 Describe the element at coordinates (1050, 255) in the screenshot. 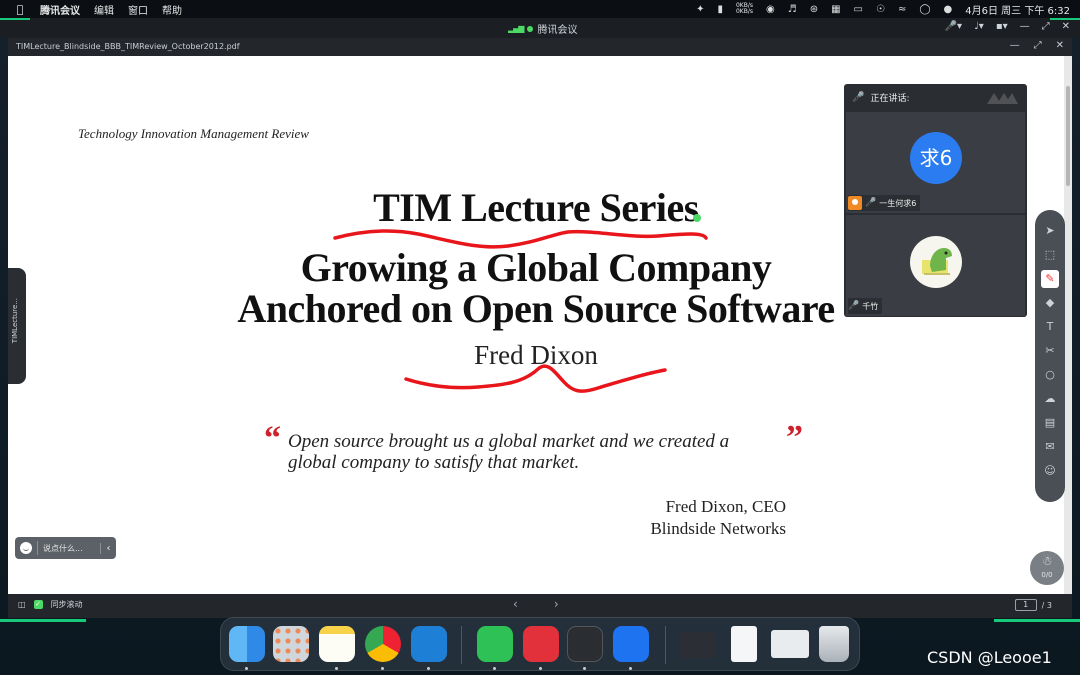

I see `area-select-icon: ⬚` at that location.